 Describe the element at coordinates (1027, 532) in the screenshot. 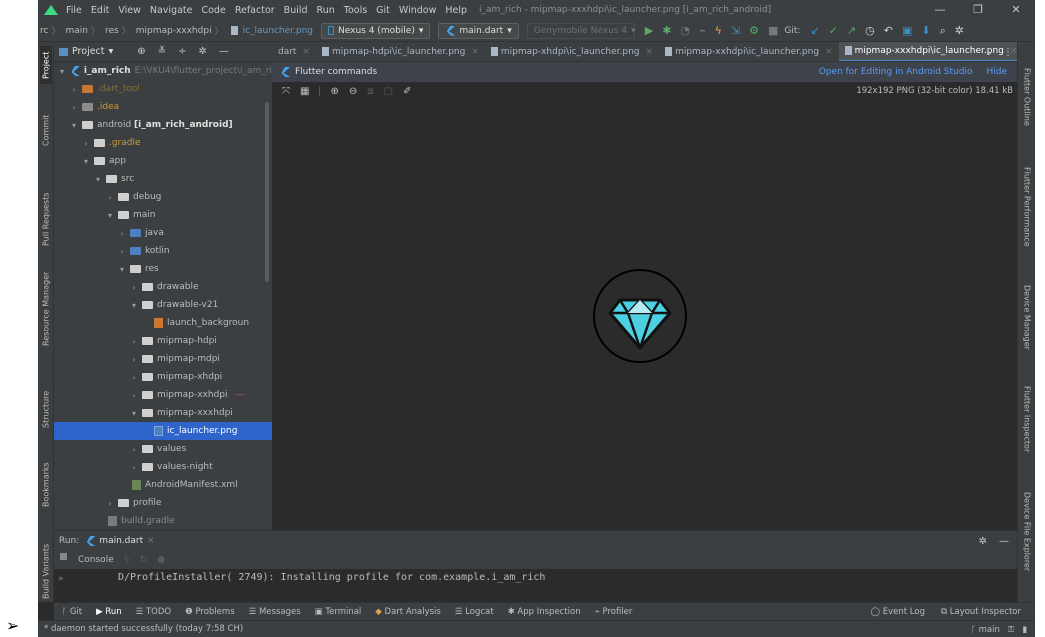

I see `tool-tab-device-file-explorer: Device File Explorer` at that location.